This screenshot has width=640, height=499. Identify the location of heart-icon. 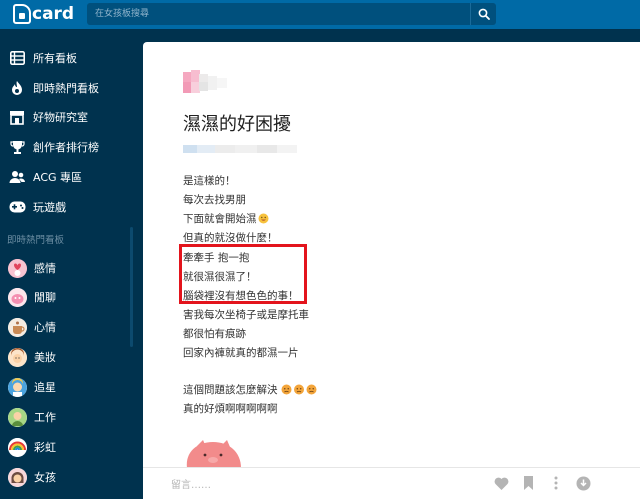
(501, 483).